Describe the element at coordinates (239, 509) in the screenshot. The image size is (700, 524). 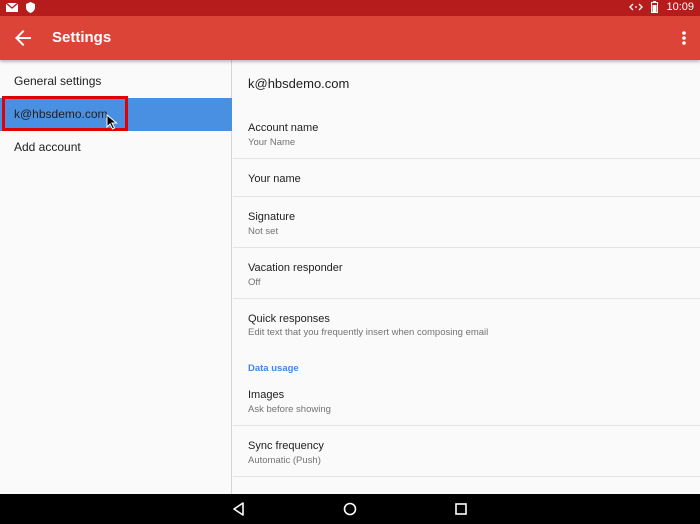
I see `back-triangle-icon` at that location.